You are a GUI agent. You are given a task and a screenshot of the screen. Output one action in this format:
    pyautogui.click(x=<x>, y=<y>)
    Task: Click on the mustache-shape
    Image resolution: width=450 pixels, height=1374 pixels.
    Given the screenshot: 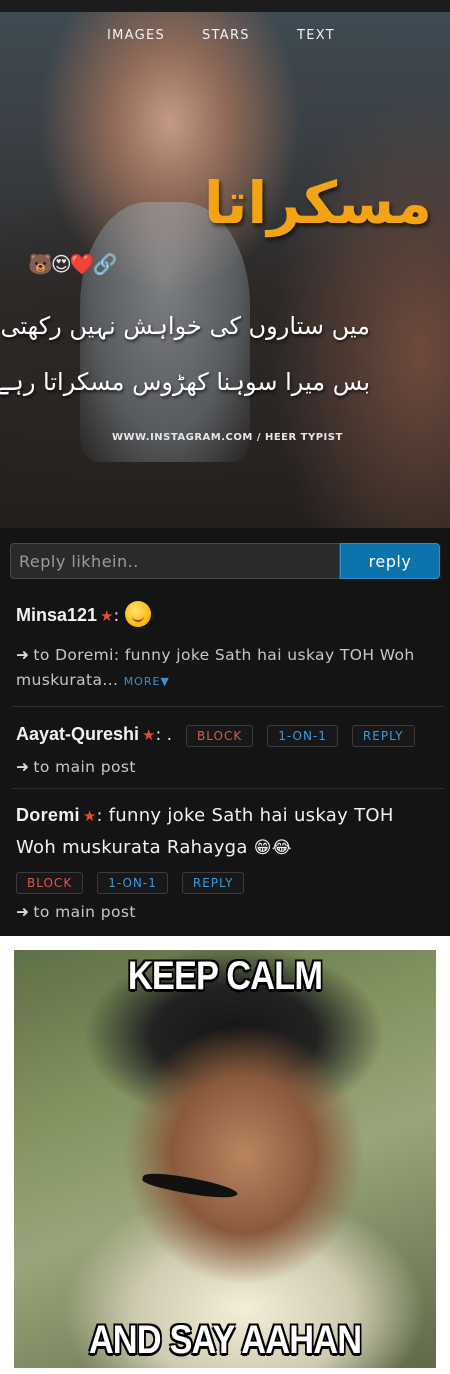 What is the action you would take?
    pyautogui.click(x=190, y=1186)
    